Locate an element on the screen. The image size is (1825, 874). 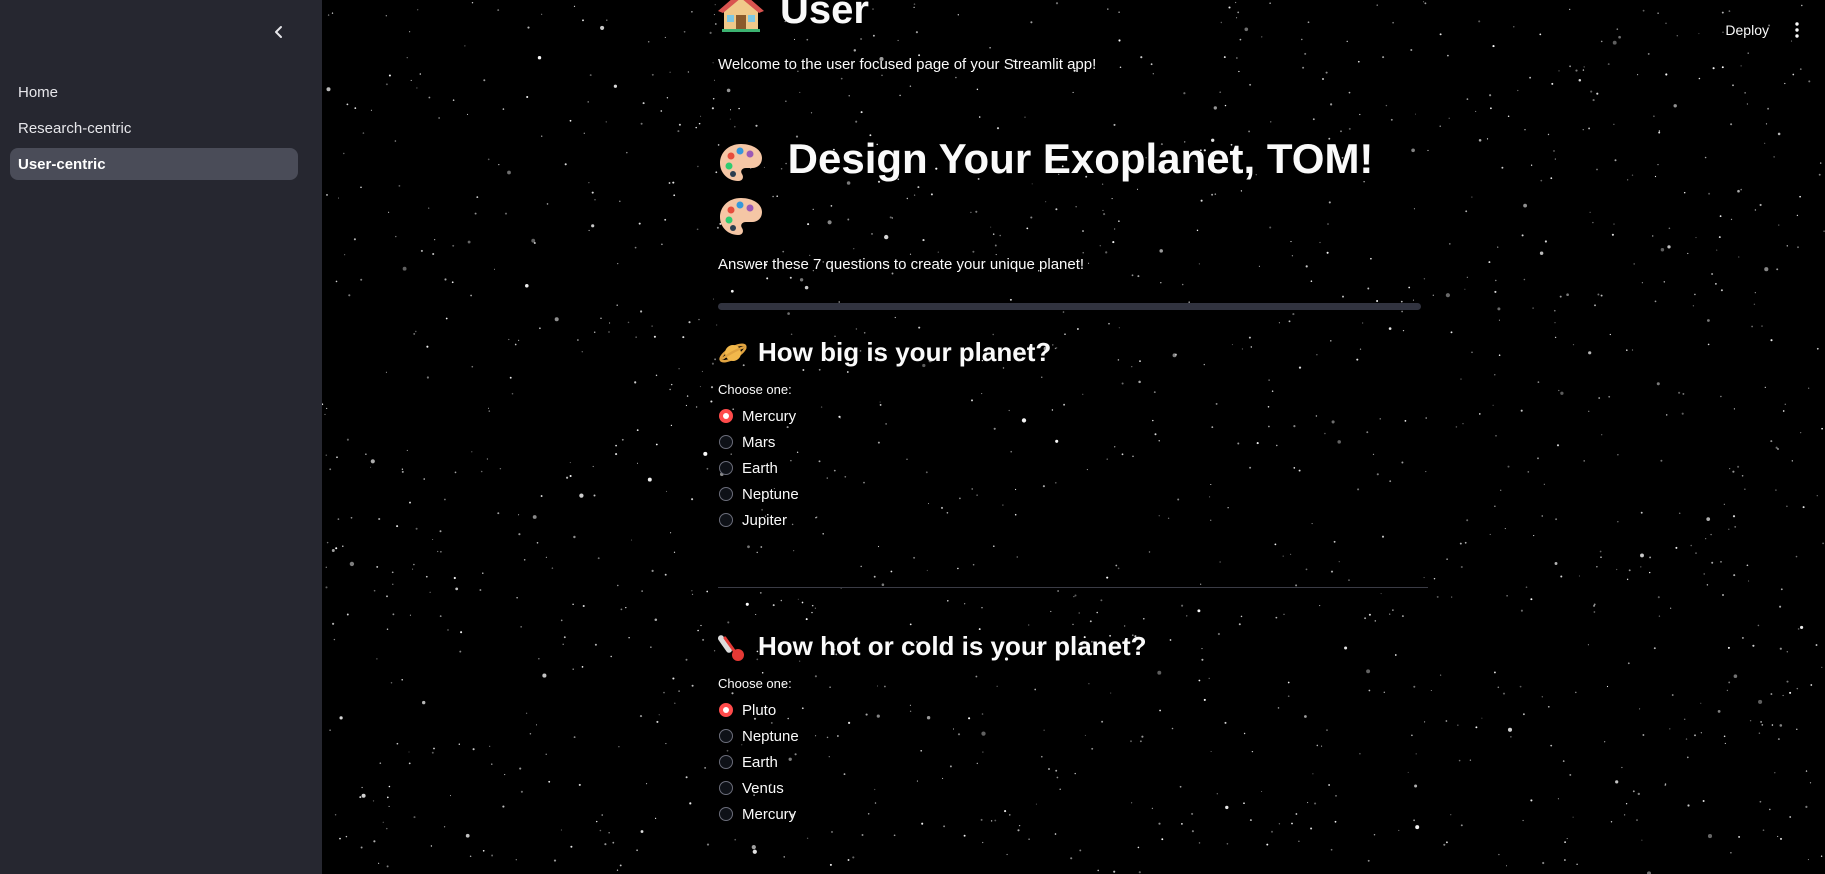
radio-option-label: Mars is located at coordinates (759, 442).